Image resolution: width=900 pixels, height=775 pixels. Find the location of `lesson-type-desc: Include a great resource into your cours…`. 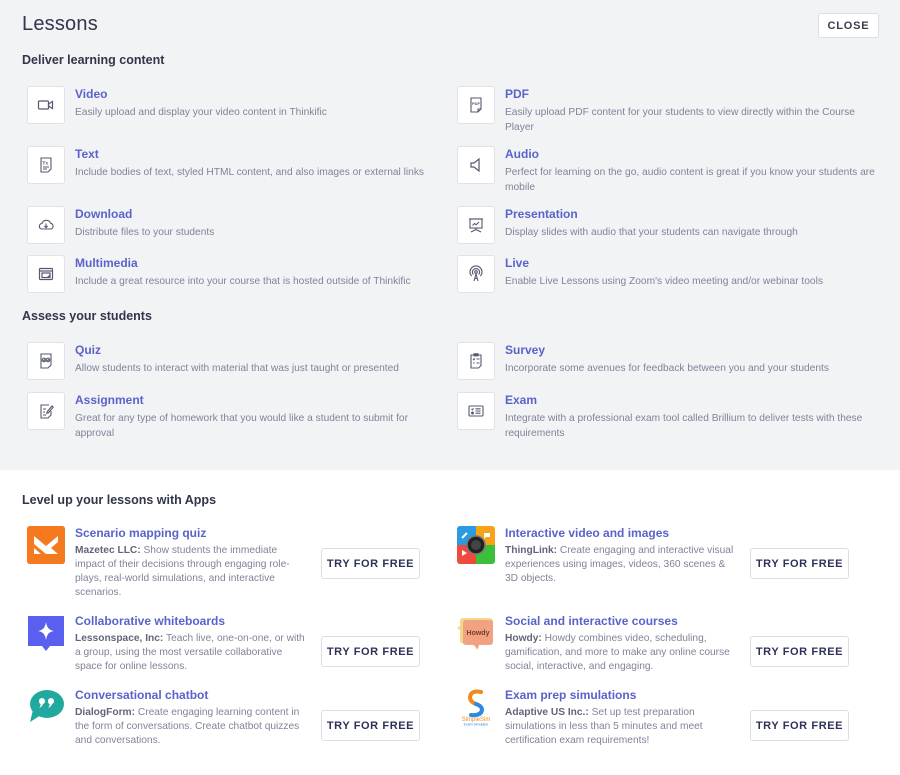

lesson-type-desc: Include a great resource into your cours… is located at coordinates (243, 281).